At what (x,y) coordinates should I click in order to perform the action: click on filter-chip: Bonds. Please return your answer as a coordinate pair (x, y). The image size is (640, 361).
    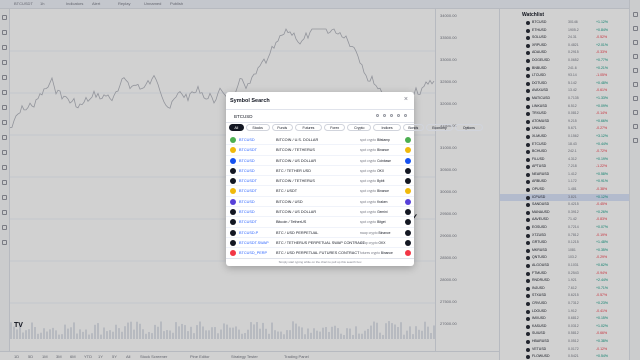
    Looking at the image, I should click on (413, 127).